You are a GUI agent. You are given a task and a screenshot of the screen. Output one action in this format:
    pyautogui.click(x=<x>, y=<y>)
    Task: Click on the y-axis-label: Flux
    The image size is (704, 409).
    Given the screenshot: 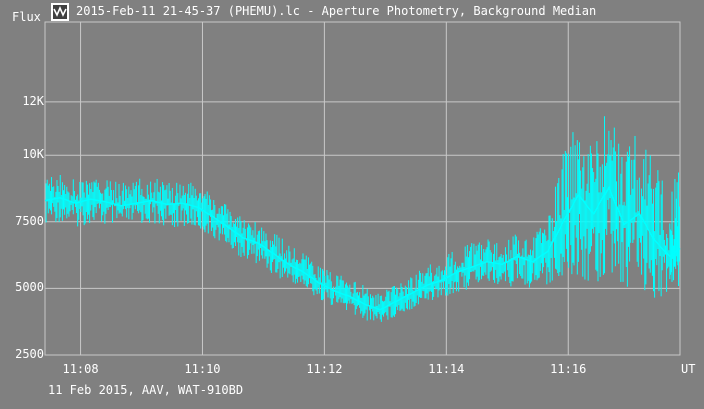 What is the action you would take?
    pyautogui.click(x=26, y=17)
    